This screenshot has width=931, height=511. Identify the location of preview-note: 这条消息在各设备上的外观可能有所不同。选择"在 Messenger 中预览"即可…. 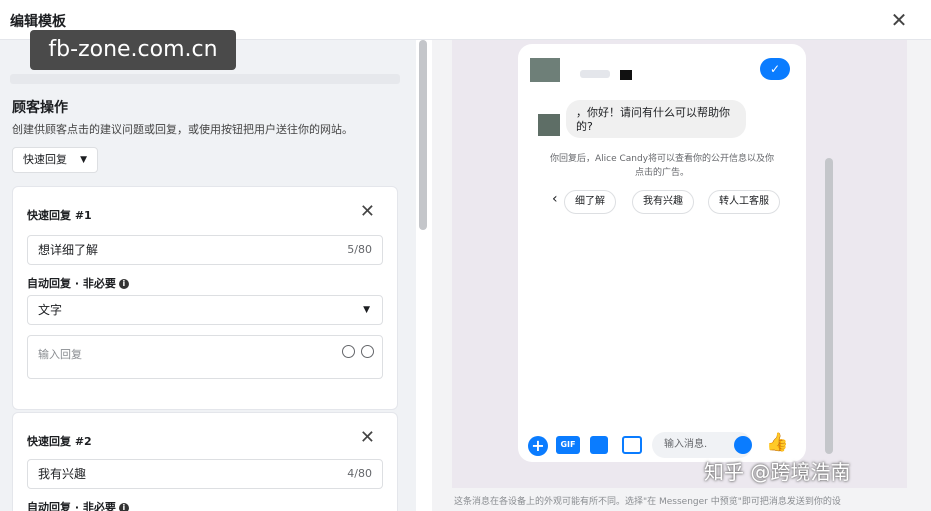
(647, 502).